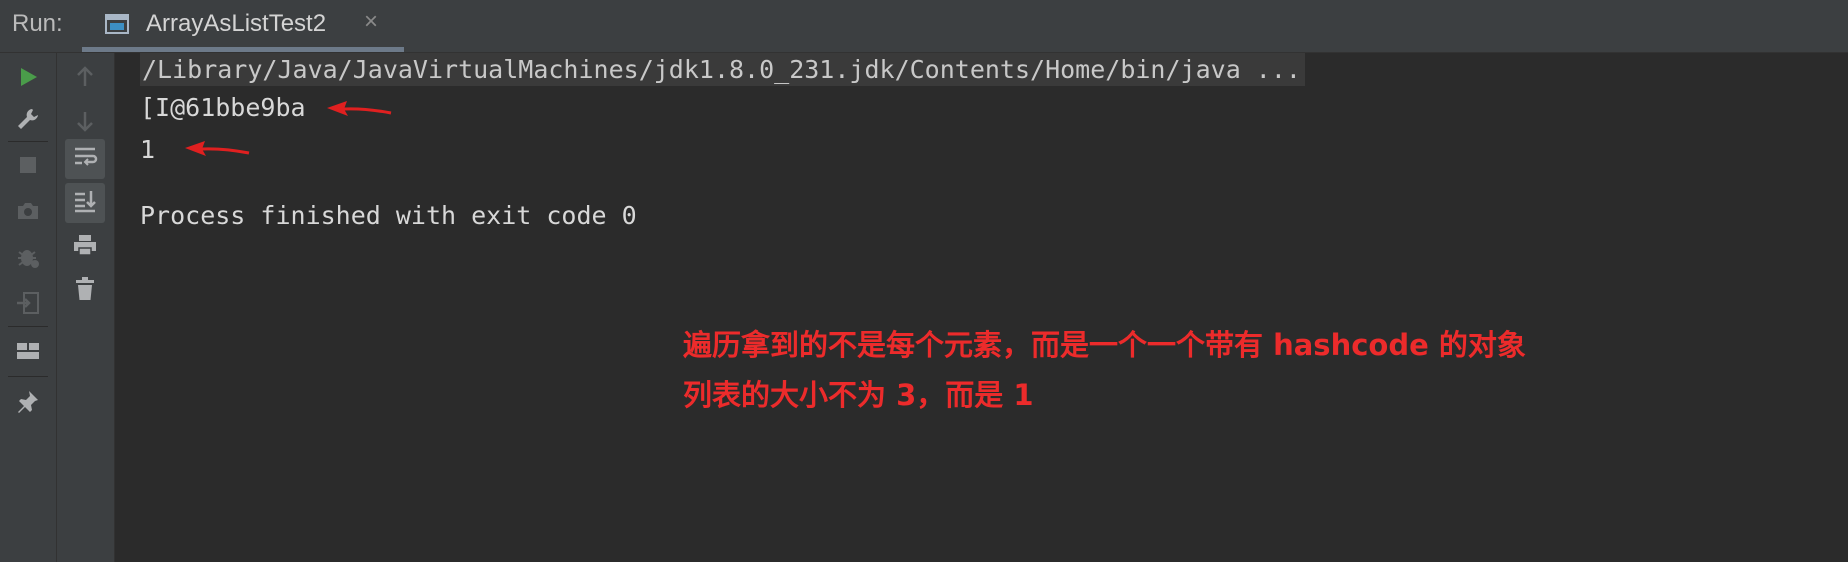 This screenshot has width=1848, height=562. I want to click on run-label: Run:, so click(37, 23).